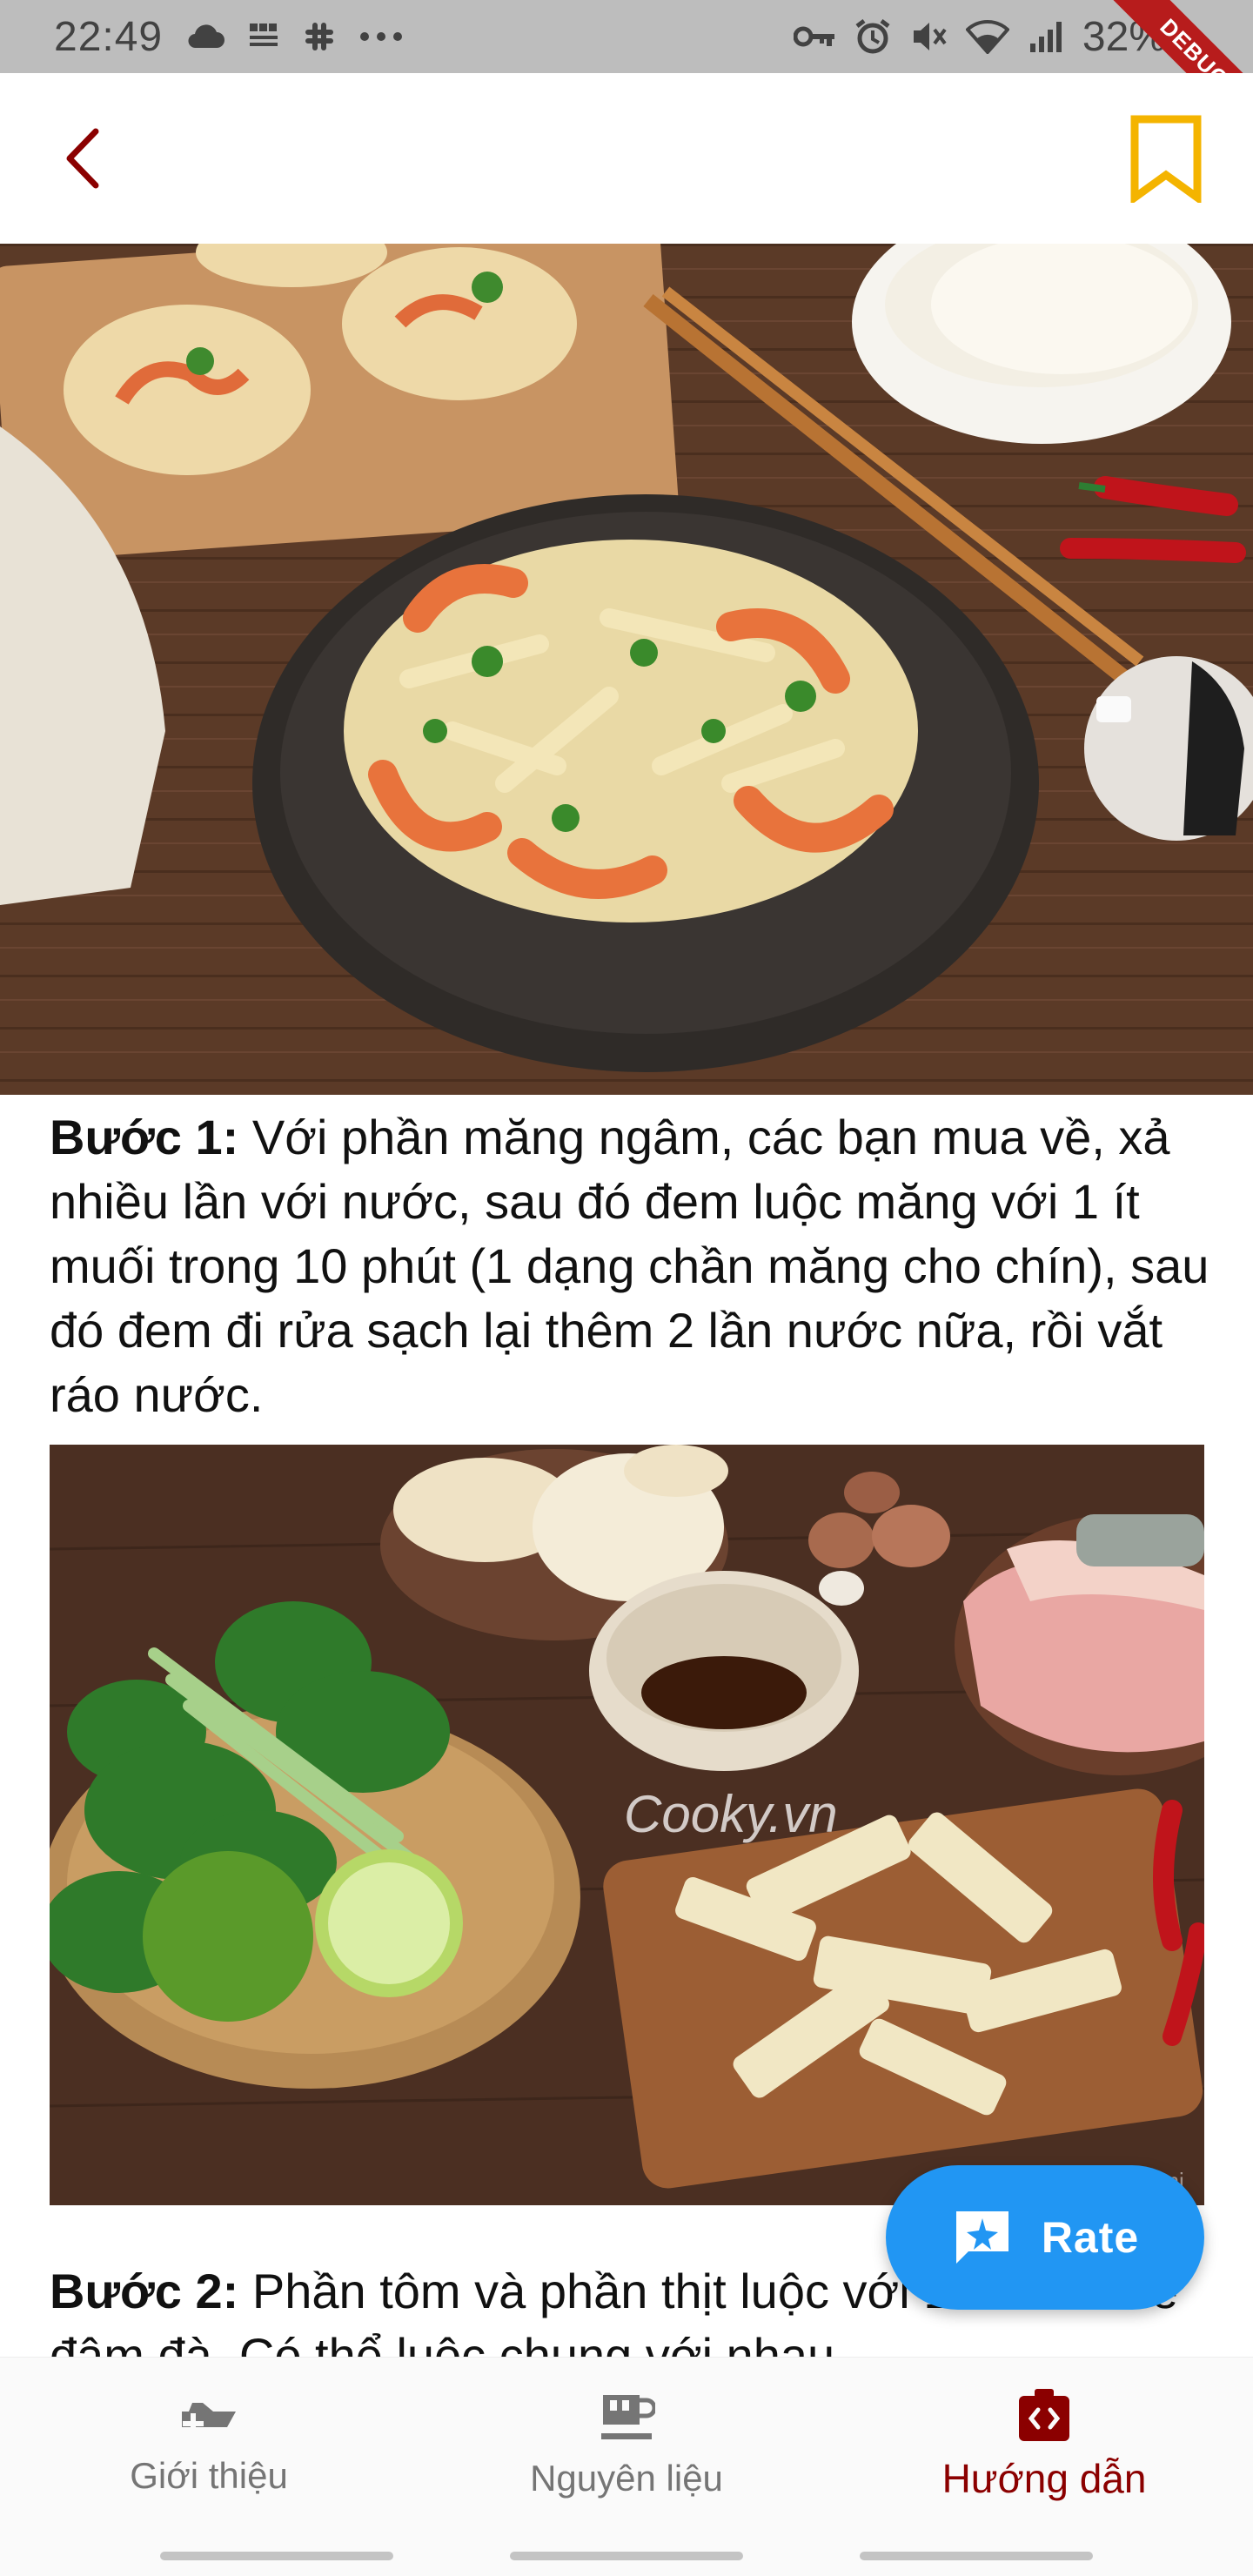 The image size is (1253, 2576). I want to click on gesture-pill-right, so click(977, 2556).